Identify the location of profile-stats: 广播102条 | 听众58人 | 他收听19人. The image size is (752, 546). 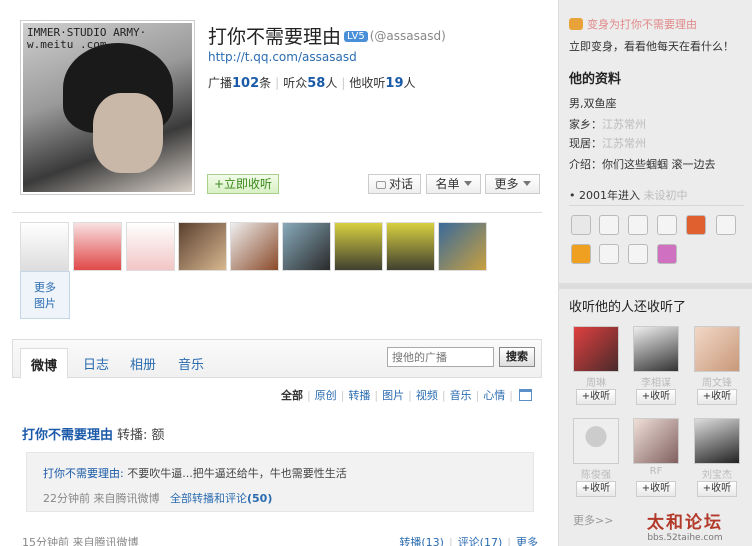
(312, 83).